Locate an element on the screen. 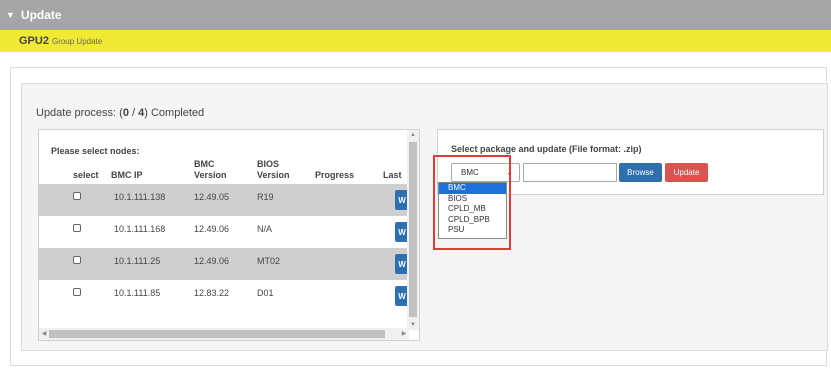 The image size is (831, 383). cell-bmc-version: 12.83.22 is located at coordinates (212, 293).